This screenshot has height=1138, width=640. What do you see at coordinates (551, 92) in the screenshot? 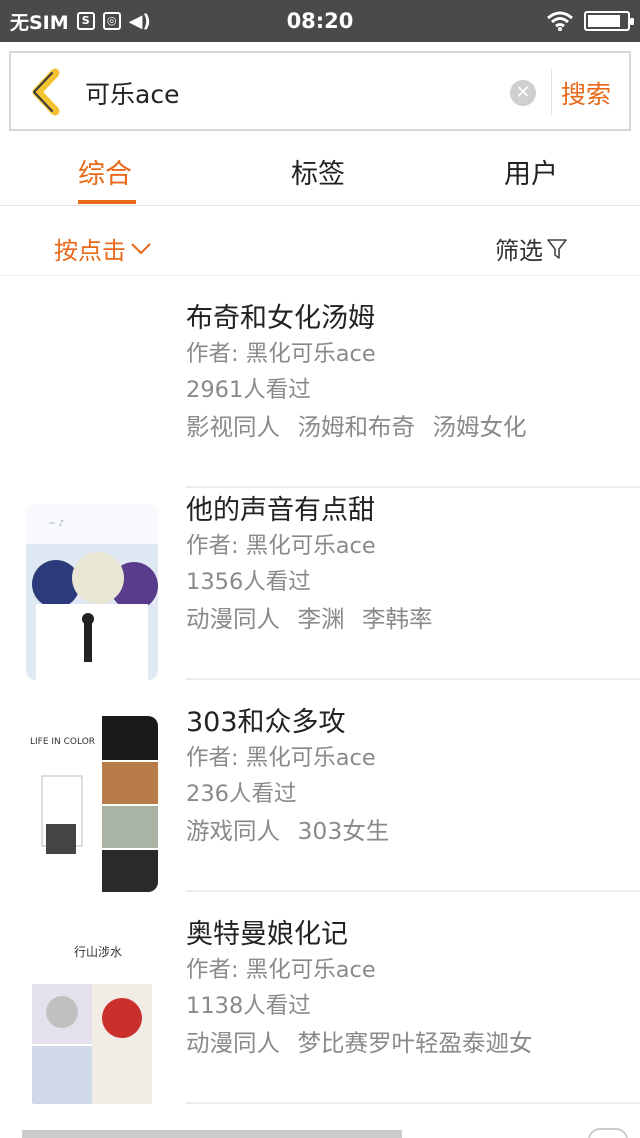
I see `search-divider` at bounding box center [551, 92].